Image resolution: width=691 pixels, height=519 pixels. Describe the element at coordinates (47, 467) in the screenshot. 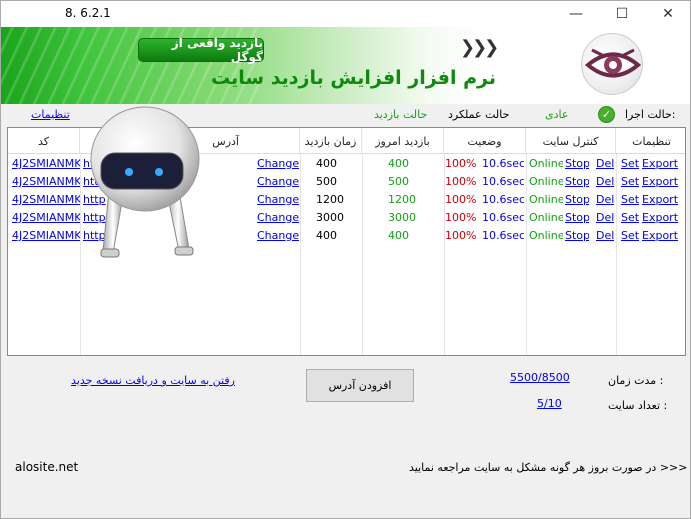

I see `site-label: alosite.net` at that location.